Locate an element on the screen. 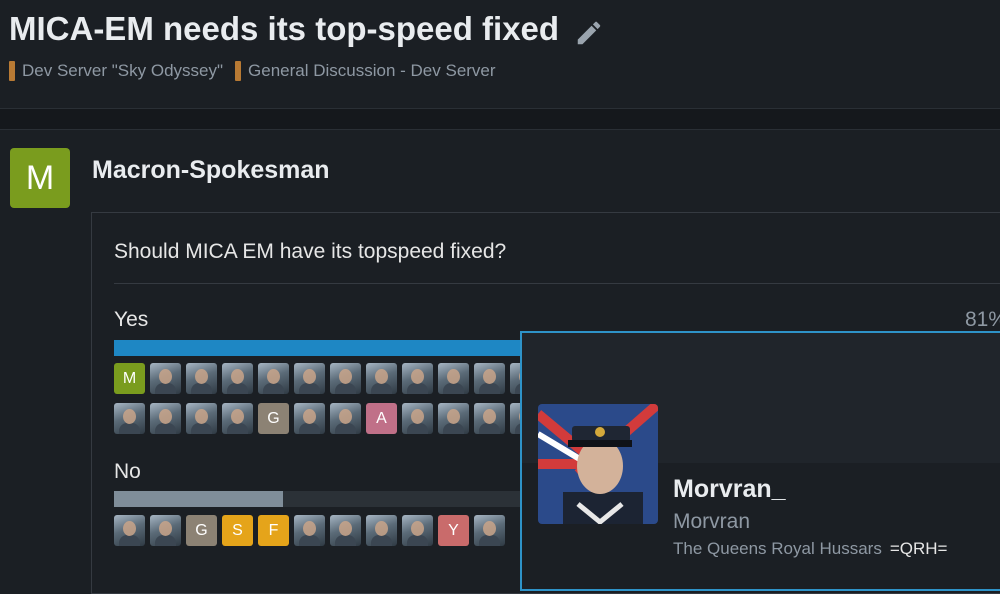 This screenshot has height=594, width=1000. poll-option-label: Yes is located at coordinates (131, 320).